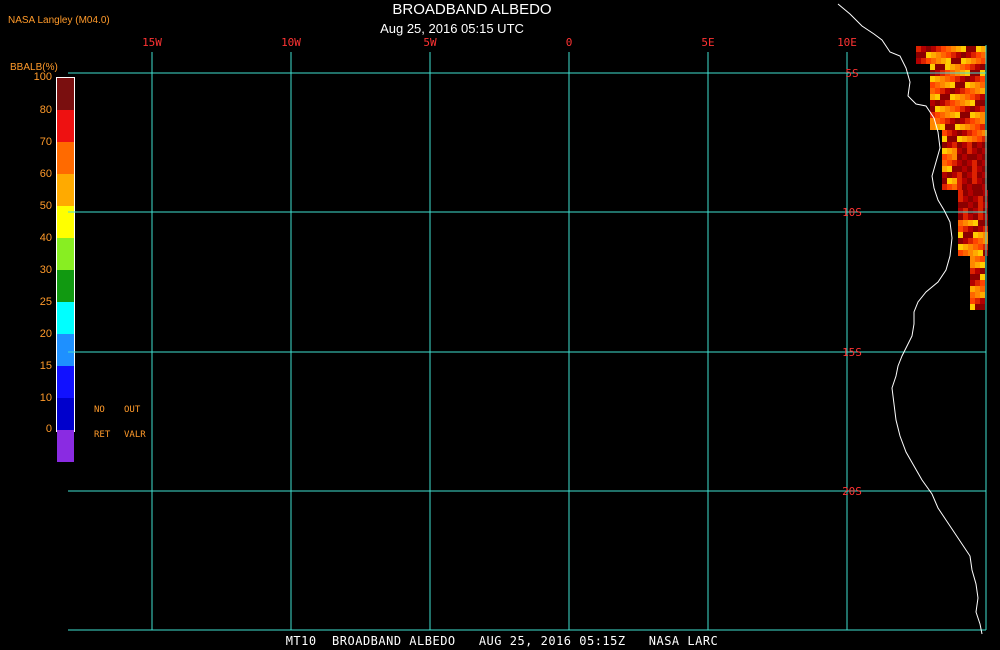  What do you see at coordinates (291, 42) in the screenshot?
I see `longitude-label: 10W` at bounding box center [291, 42].